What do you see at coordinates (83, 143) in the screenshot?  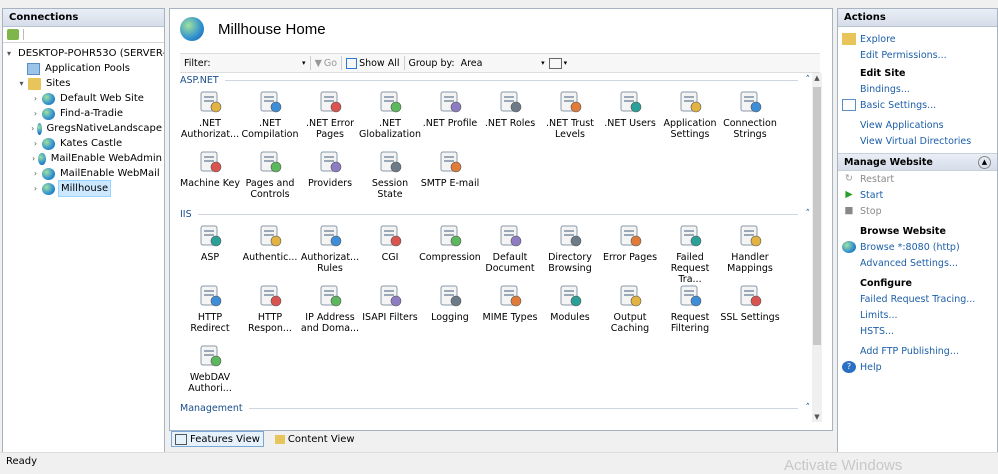 I see `tree-site-item: › Kates Castle` at bounding box center [83, 143].